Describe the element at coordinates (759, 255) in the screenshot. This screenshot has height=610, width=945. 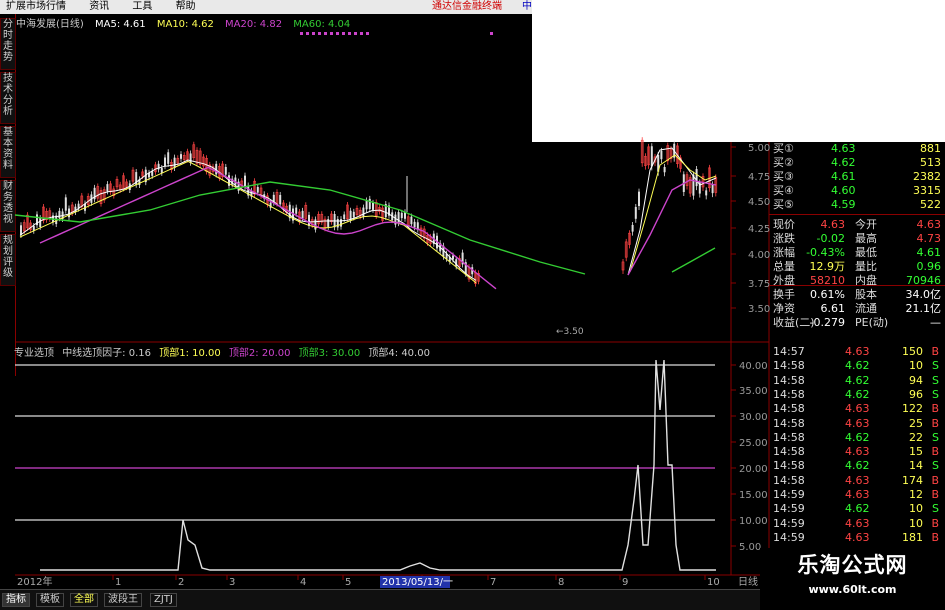
I see `price-axis-label: 4.00` at that location.